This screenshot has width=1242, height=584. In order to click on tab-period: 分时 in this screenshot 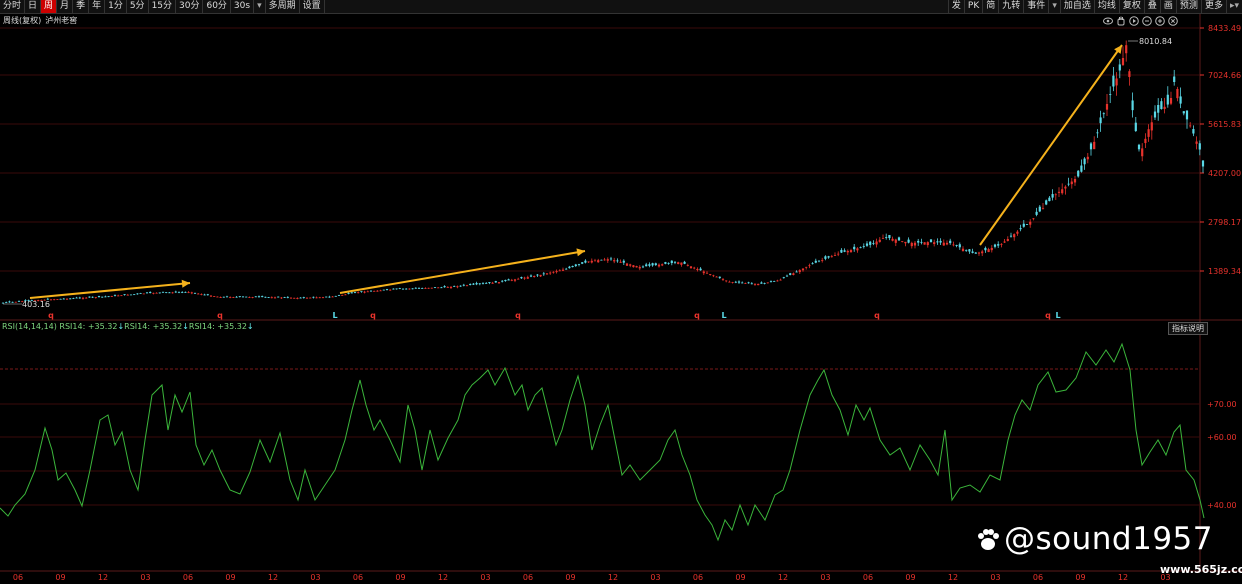, I will do `click(13, 6)`.